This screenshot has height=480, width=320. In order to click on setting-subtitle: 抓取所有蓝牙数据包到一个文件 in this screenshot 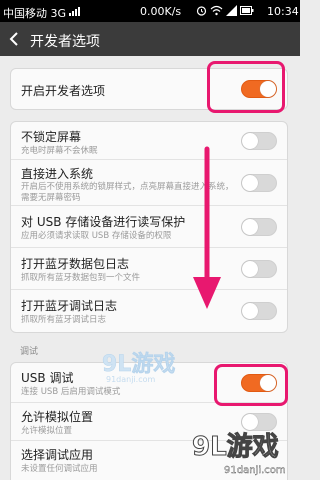, I will do `click(81, 278)`.